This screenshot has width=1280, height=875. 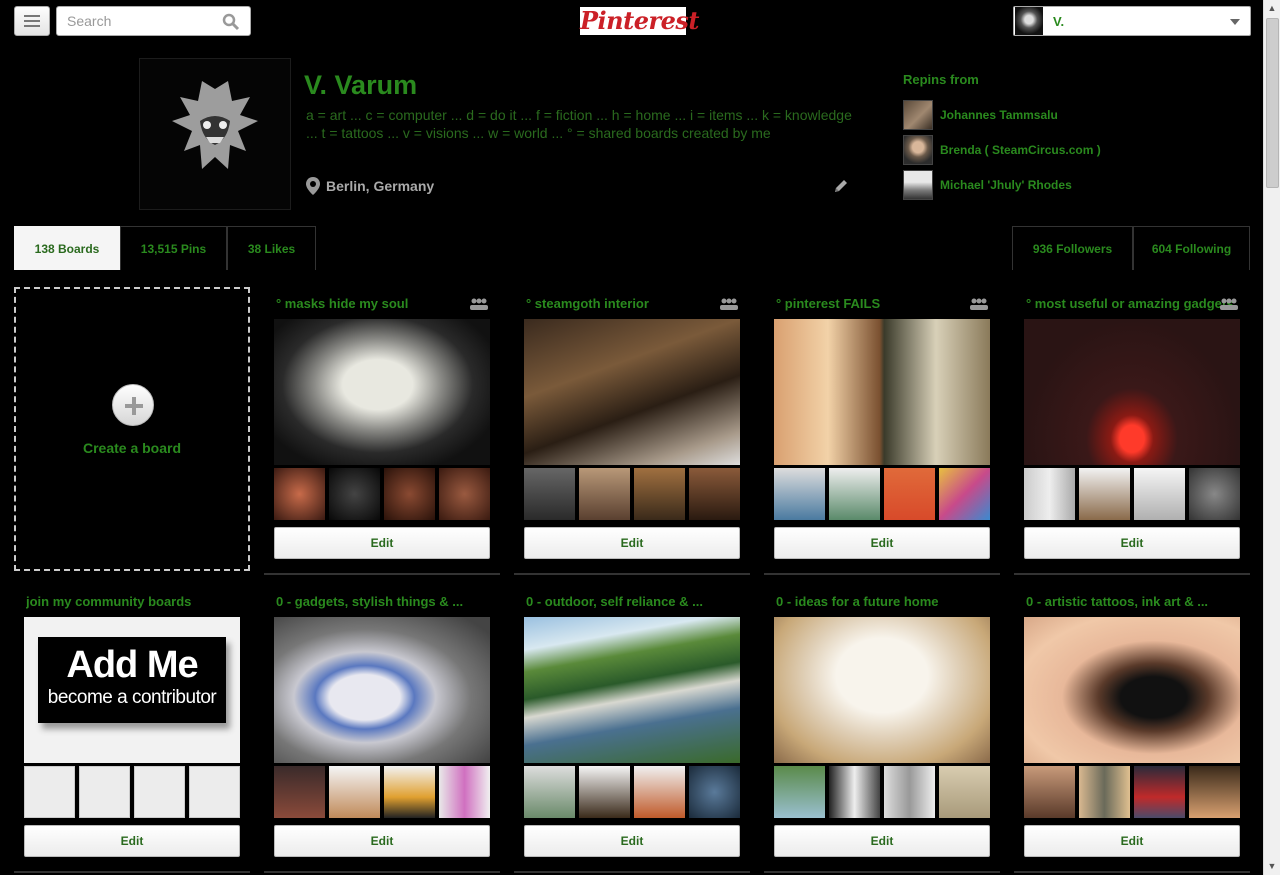 I want to click on repin-item: Michael 'Jhuly' Rhodes, so click(x=1002, y=185).